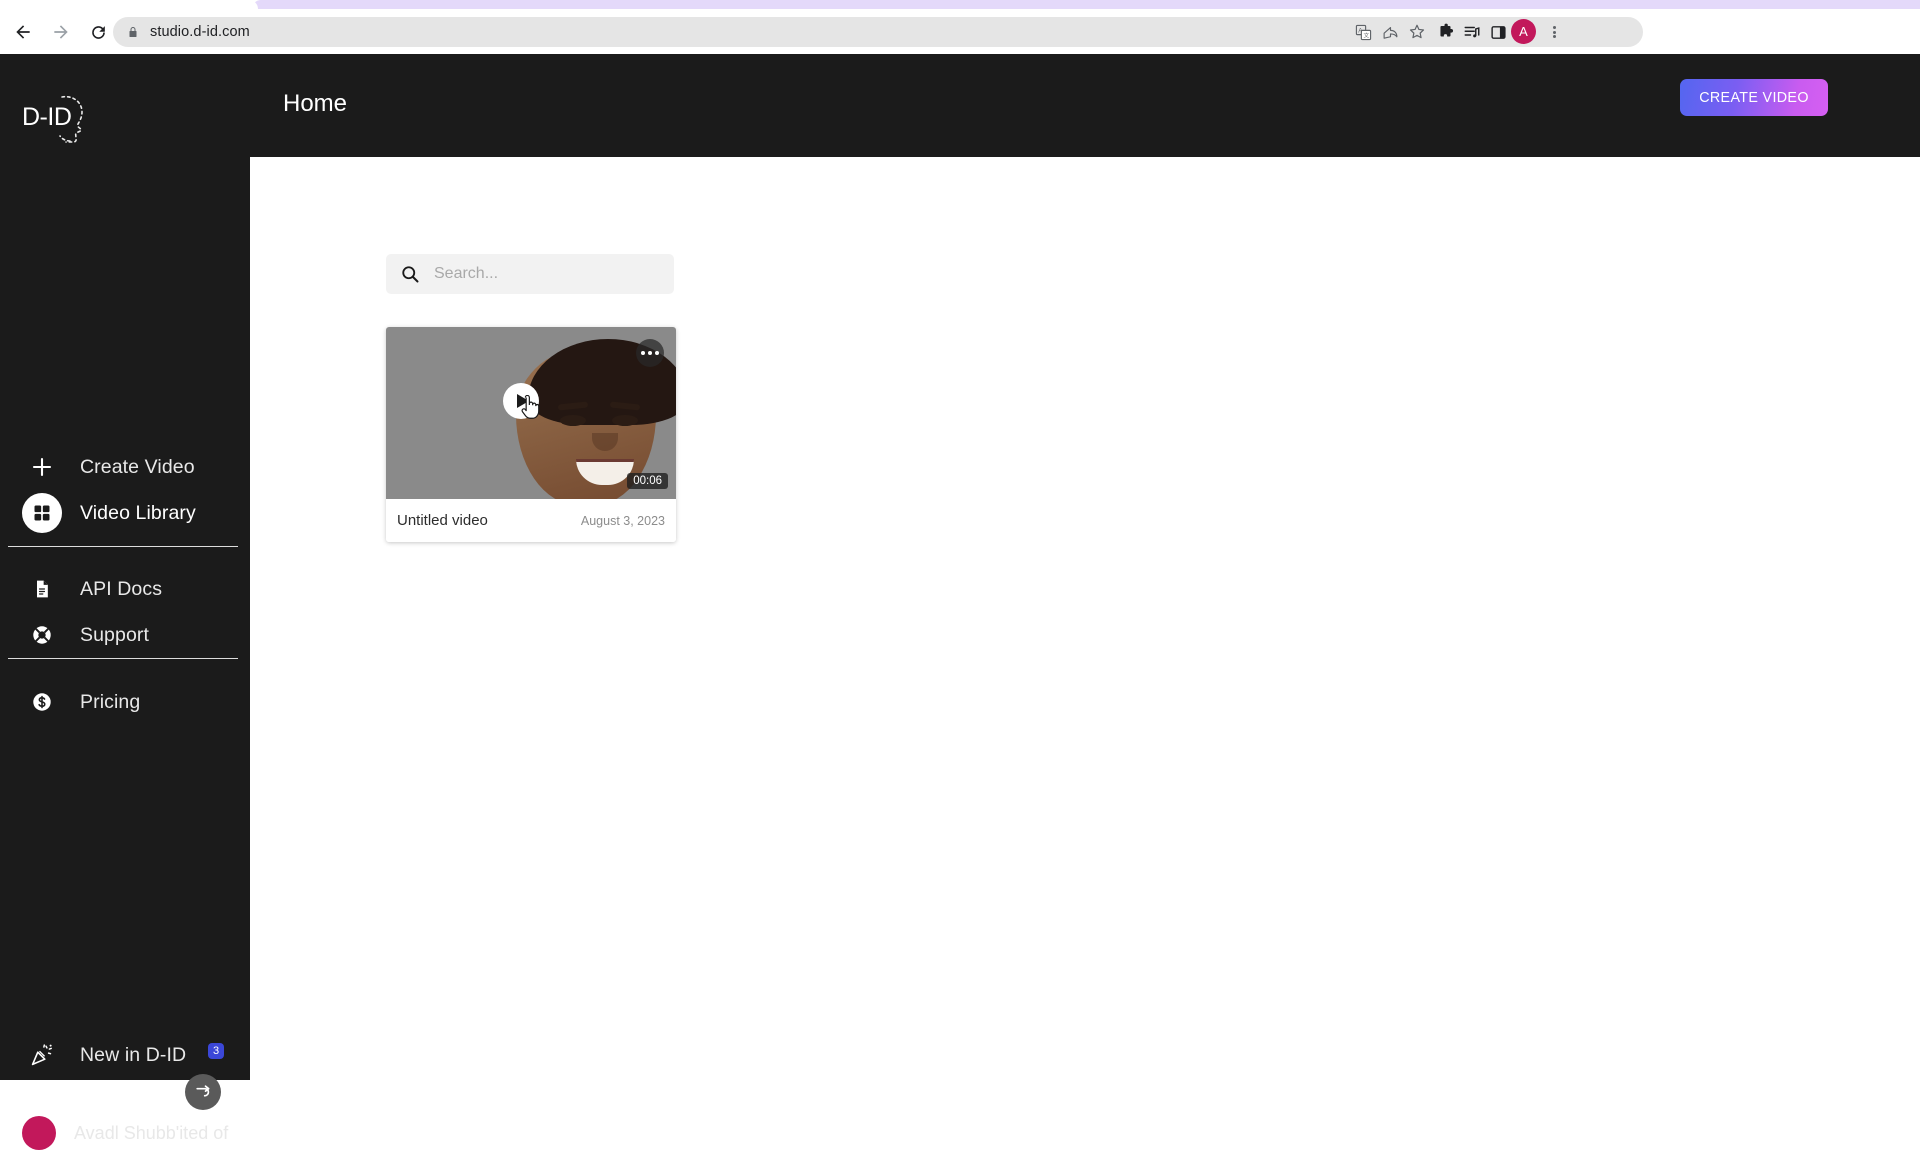 The image size is (1920, 1156). I want to click on three-dot-menu-icon, so click(1554, 32).